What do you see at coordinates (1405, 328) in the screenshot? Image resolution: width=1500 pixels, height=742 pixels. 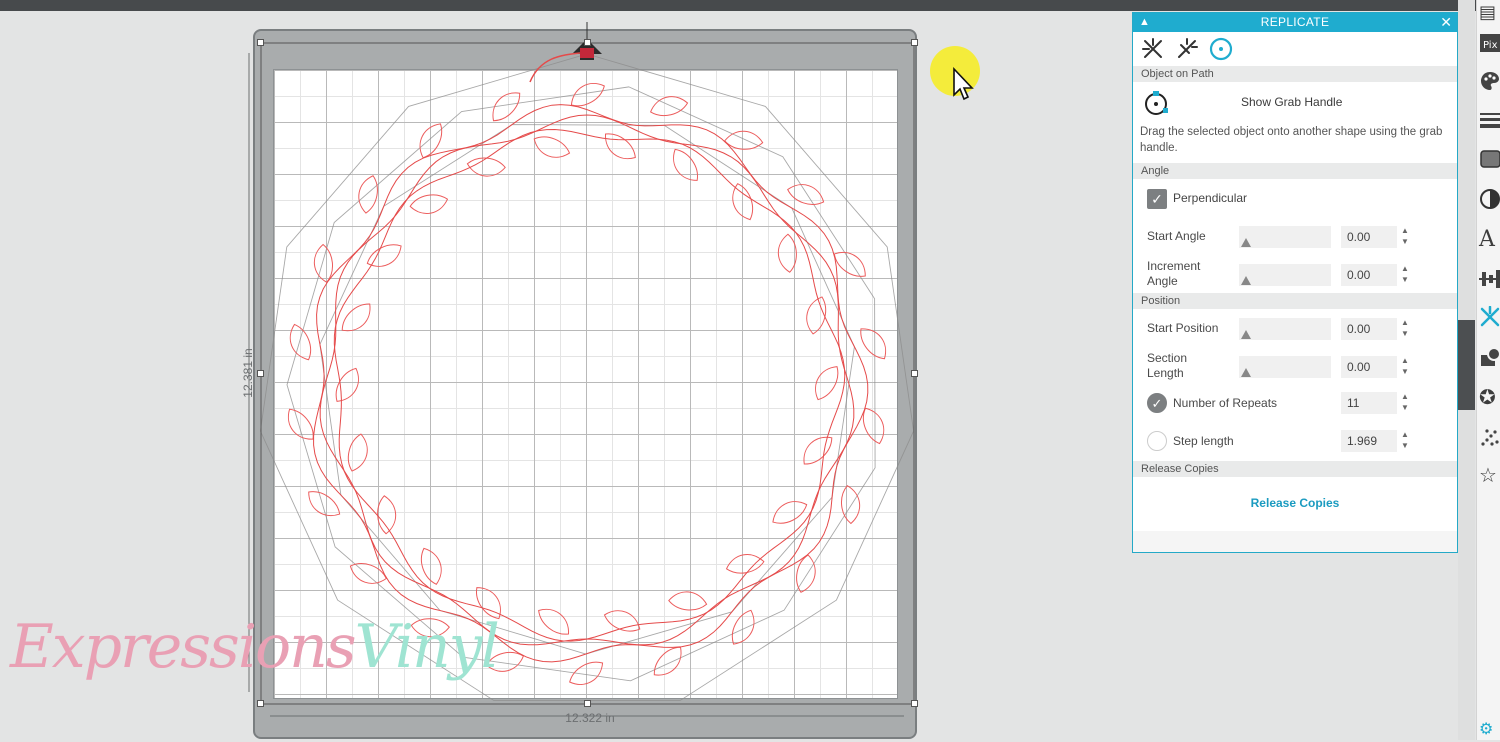 I see `start-position-stepper: ▲ ▼` at bounding box center [1405, 328].